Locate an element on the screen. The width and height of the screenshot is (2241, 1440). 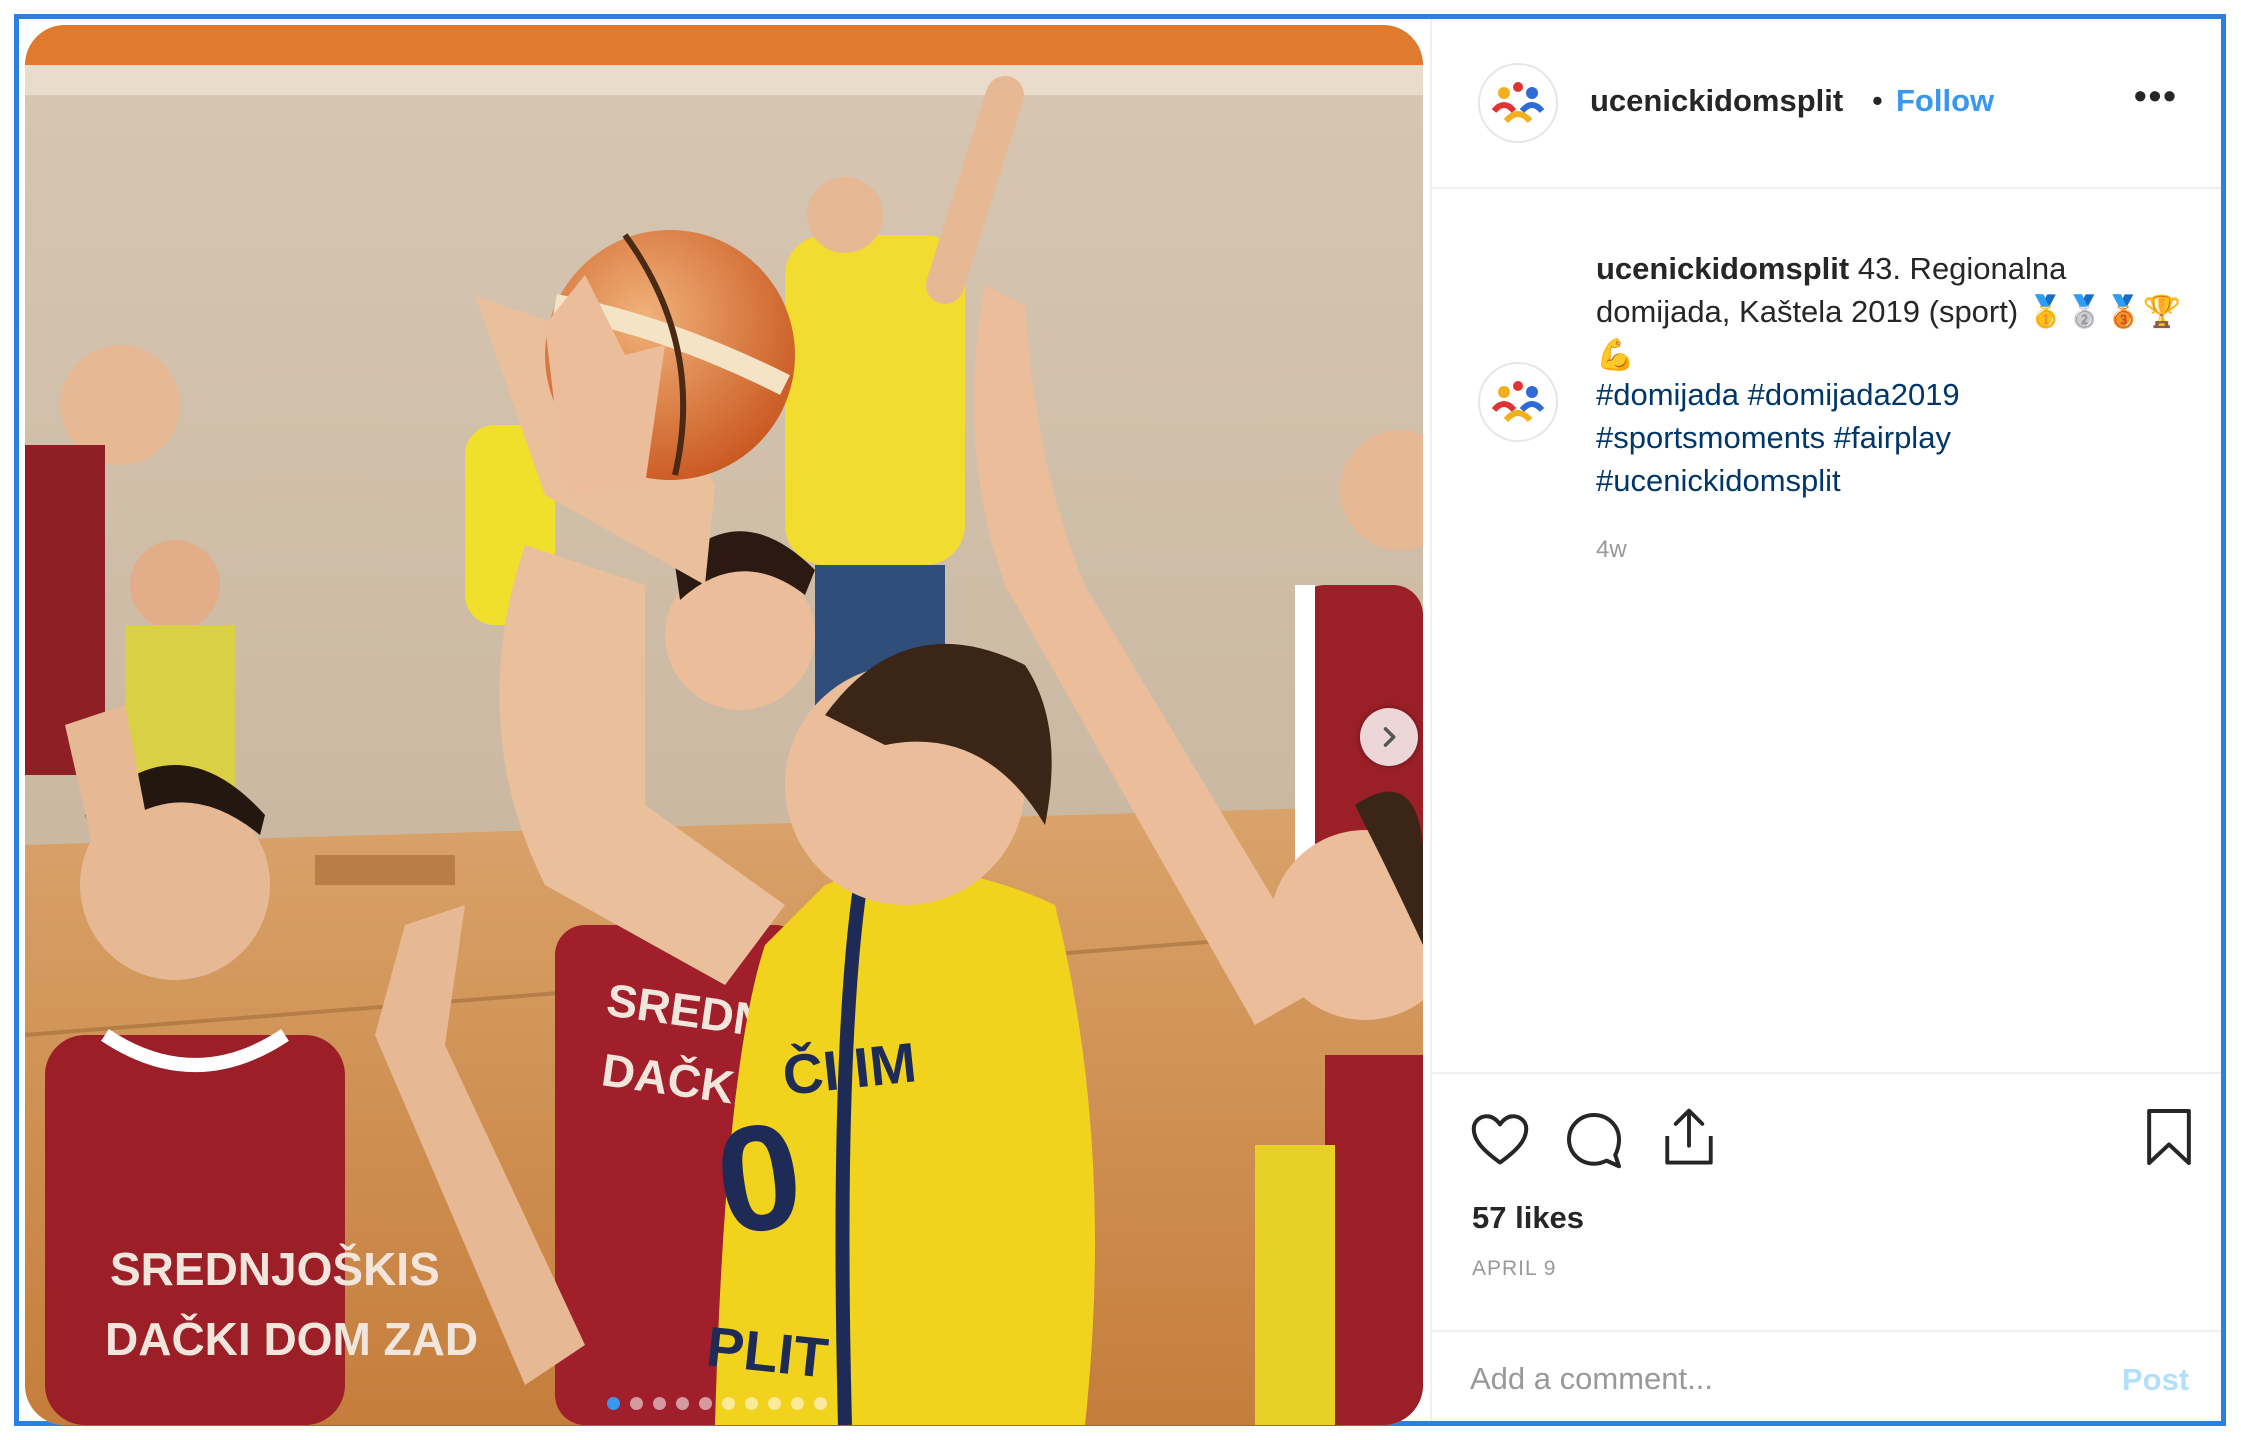
like-button is located at coordinates (1500, 1142).